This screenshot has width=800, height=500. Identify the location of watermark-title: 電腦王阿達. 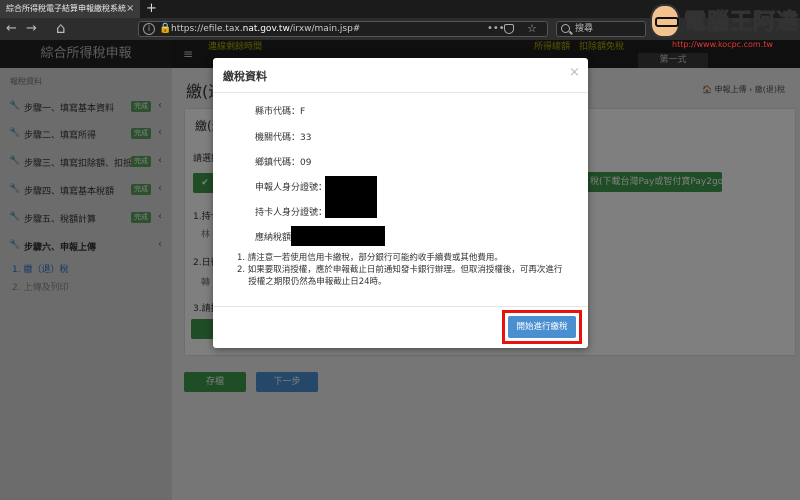
(741, 23).